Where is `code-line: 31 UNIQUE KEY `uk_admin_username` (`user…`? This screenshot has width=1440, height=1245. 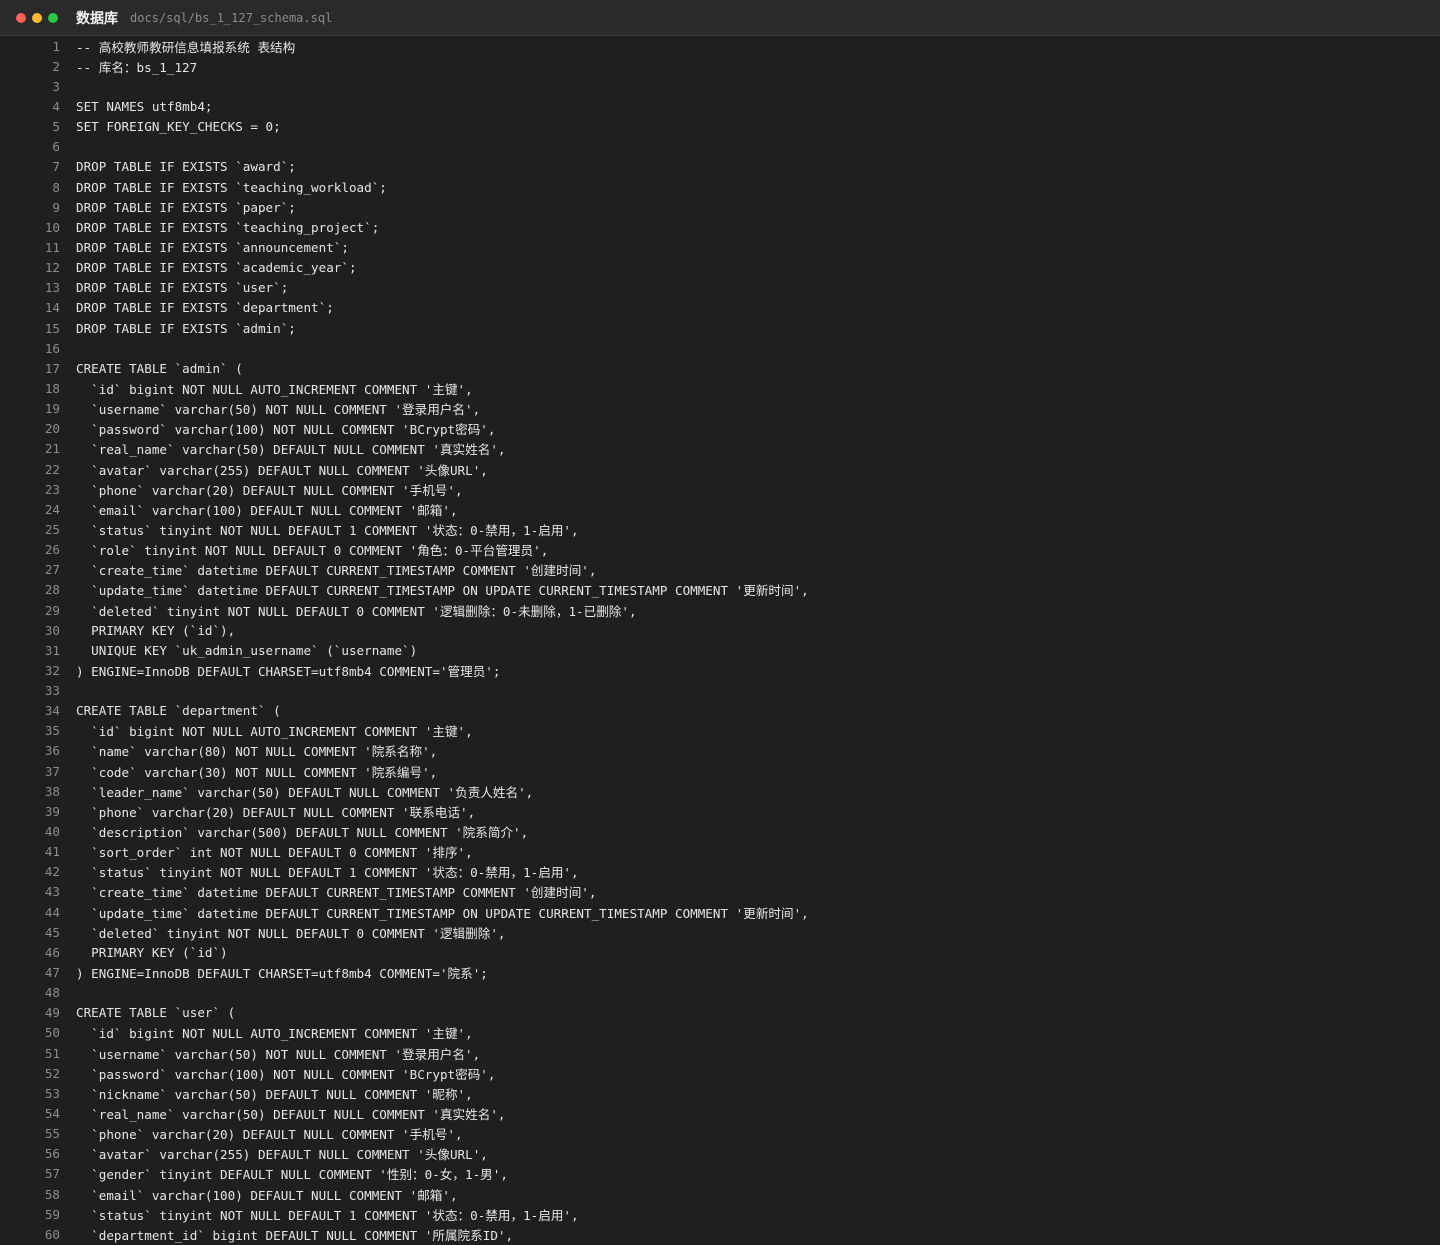 code-line: 31 UNIQUE KEY `uk_admin_username` (`user… is located at coordinates (720, 650).